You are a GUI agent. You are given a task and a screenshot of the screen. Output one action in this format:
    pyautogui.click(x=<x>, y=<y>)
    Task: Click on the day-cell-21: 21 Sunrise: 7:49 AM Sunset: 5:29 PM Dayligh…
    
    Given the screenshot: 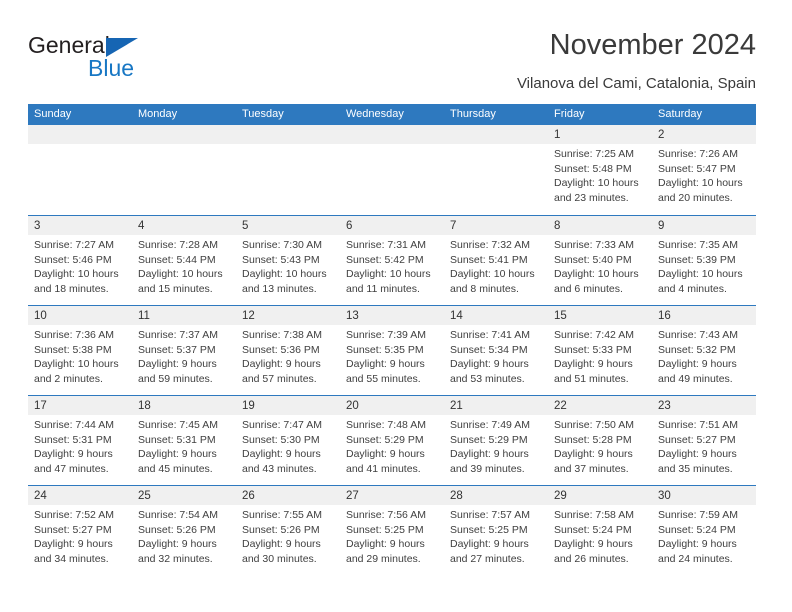 What is the action you would take?
    pyautogui.click(x=496, y=440)
    